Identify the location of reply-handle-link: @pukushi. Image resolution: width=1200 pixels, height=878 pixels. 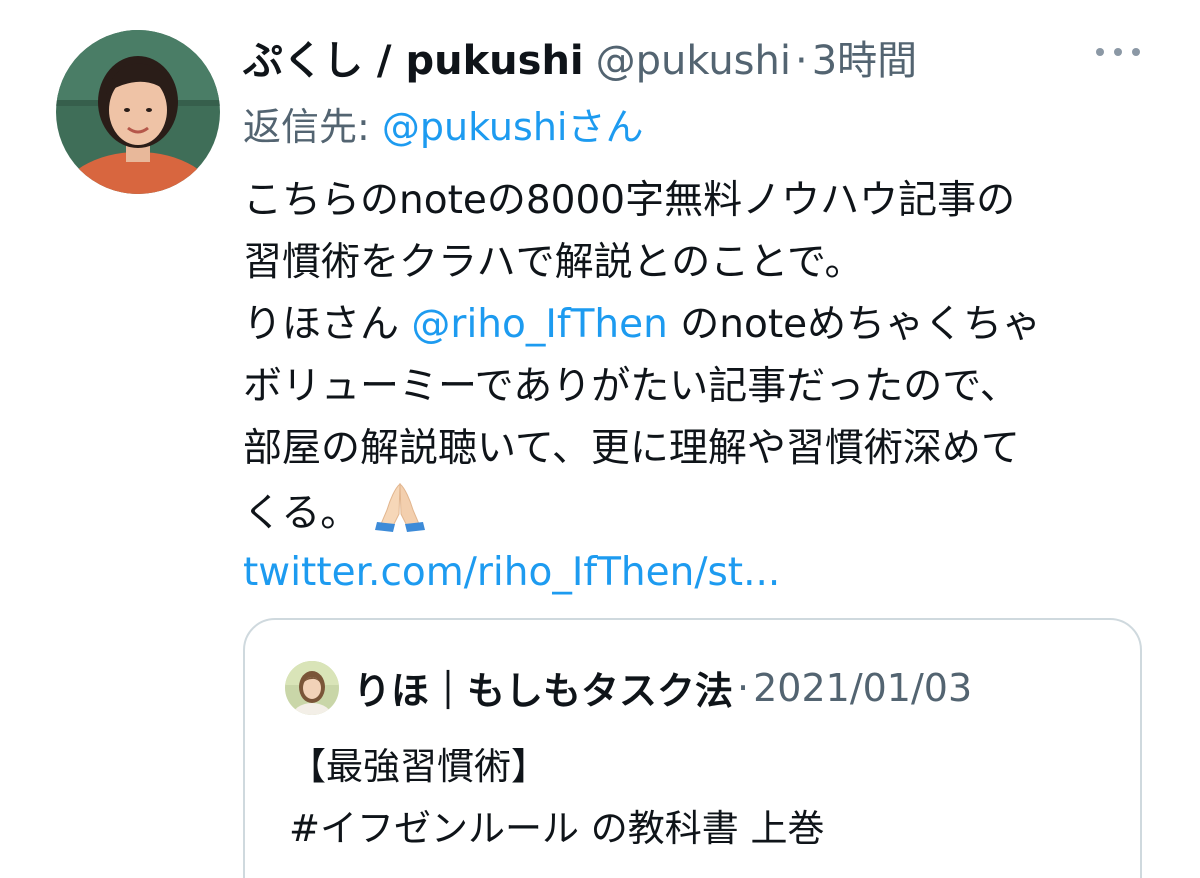
(475, 127).